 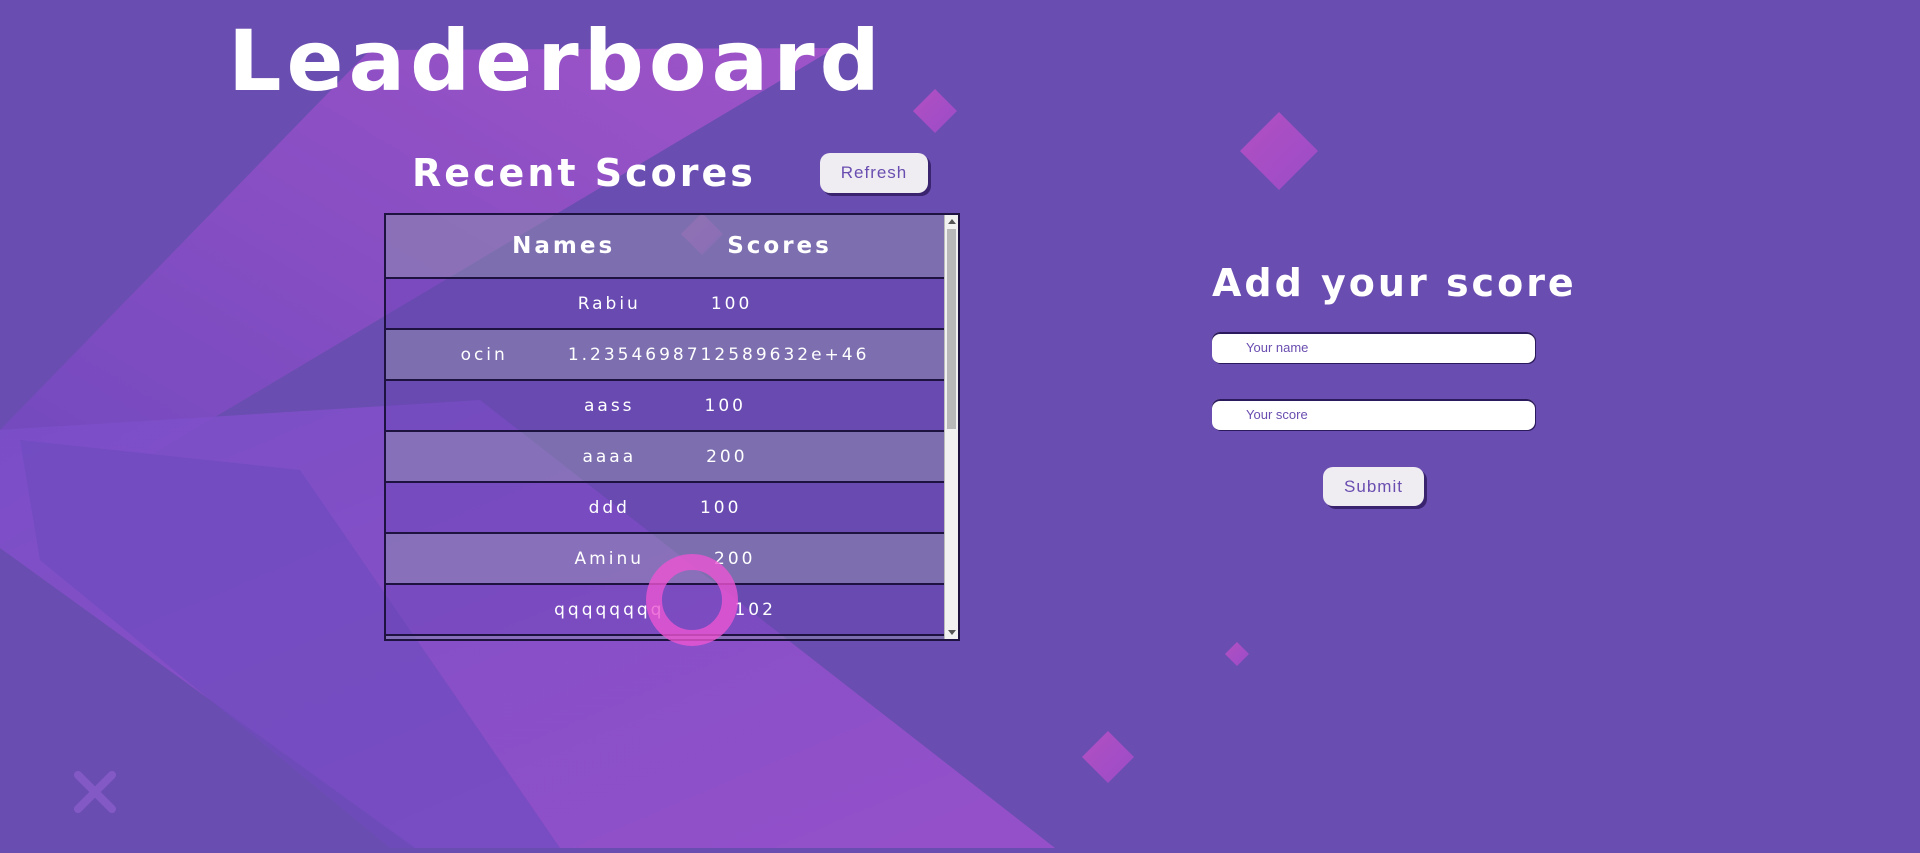 I want to click on table-row: aass 100, so click(x=672, y=406).